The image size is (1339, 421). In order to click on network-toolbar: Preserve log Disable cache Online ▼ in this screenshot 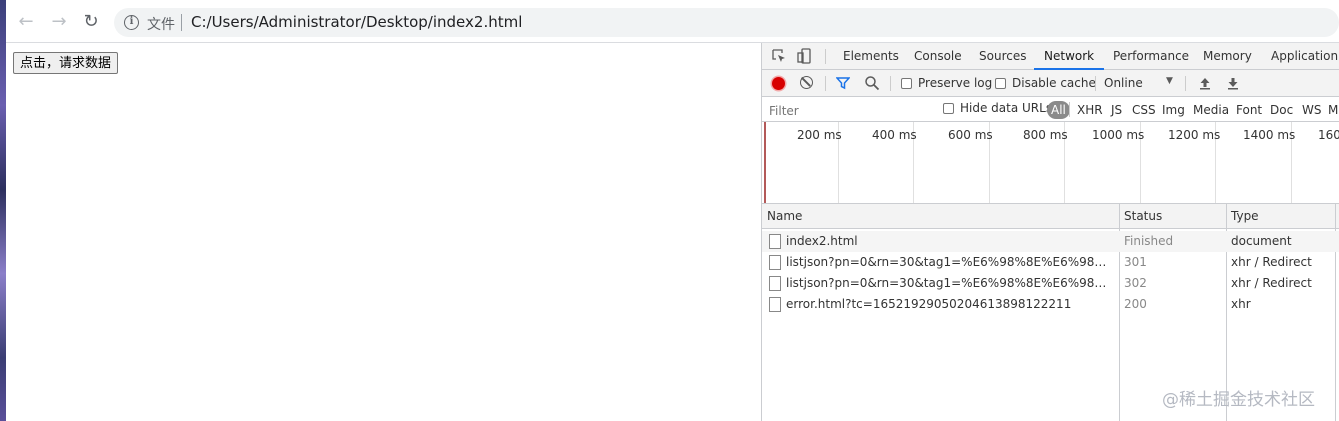, I will do `click(1050, 83)`.